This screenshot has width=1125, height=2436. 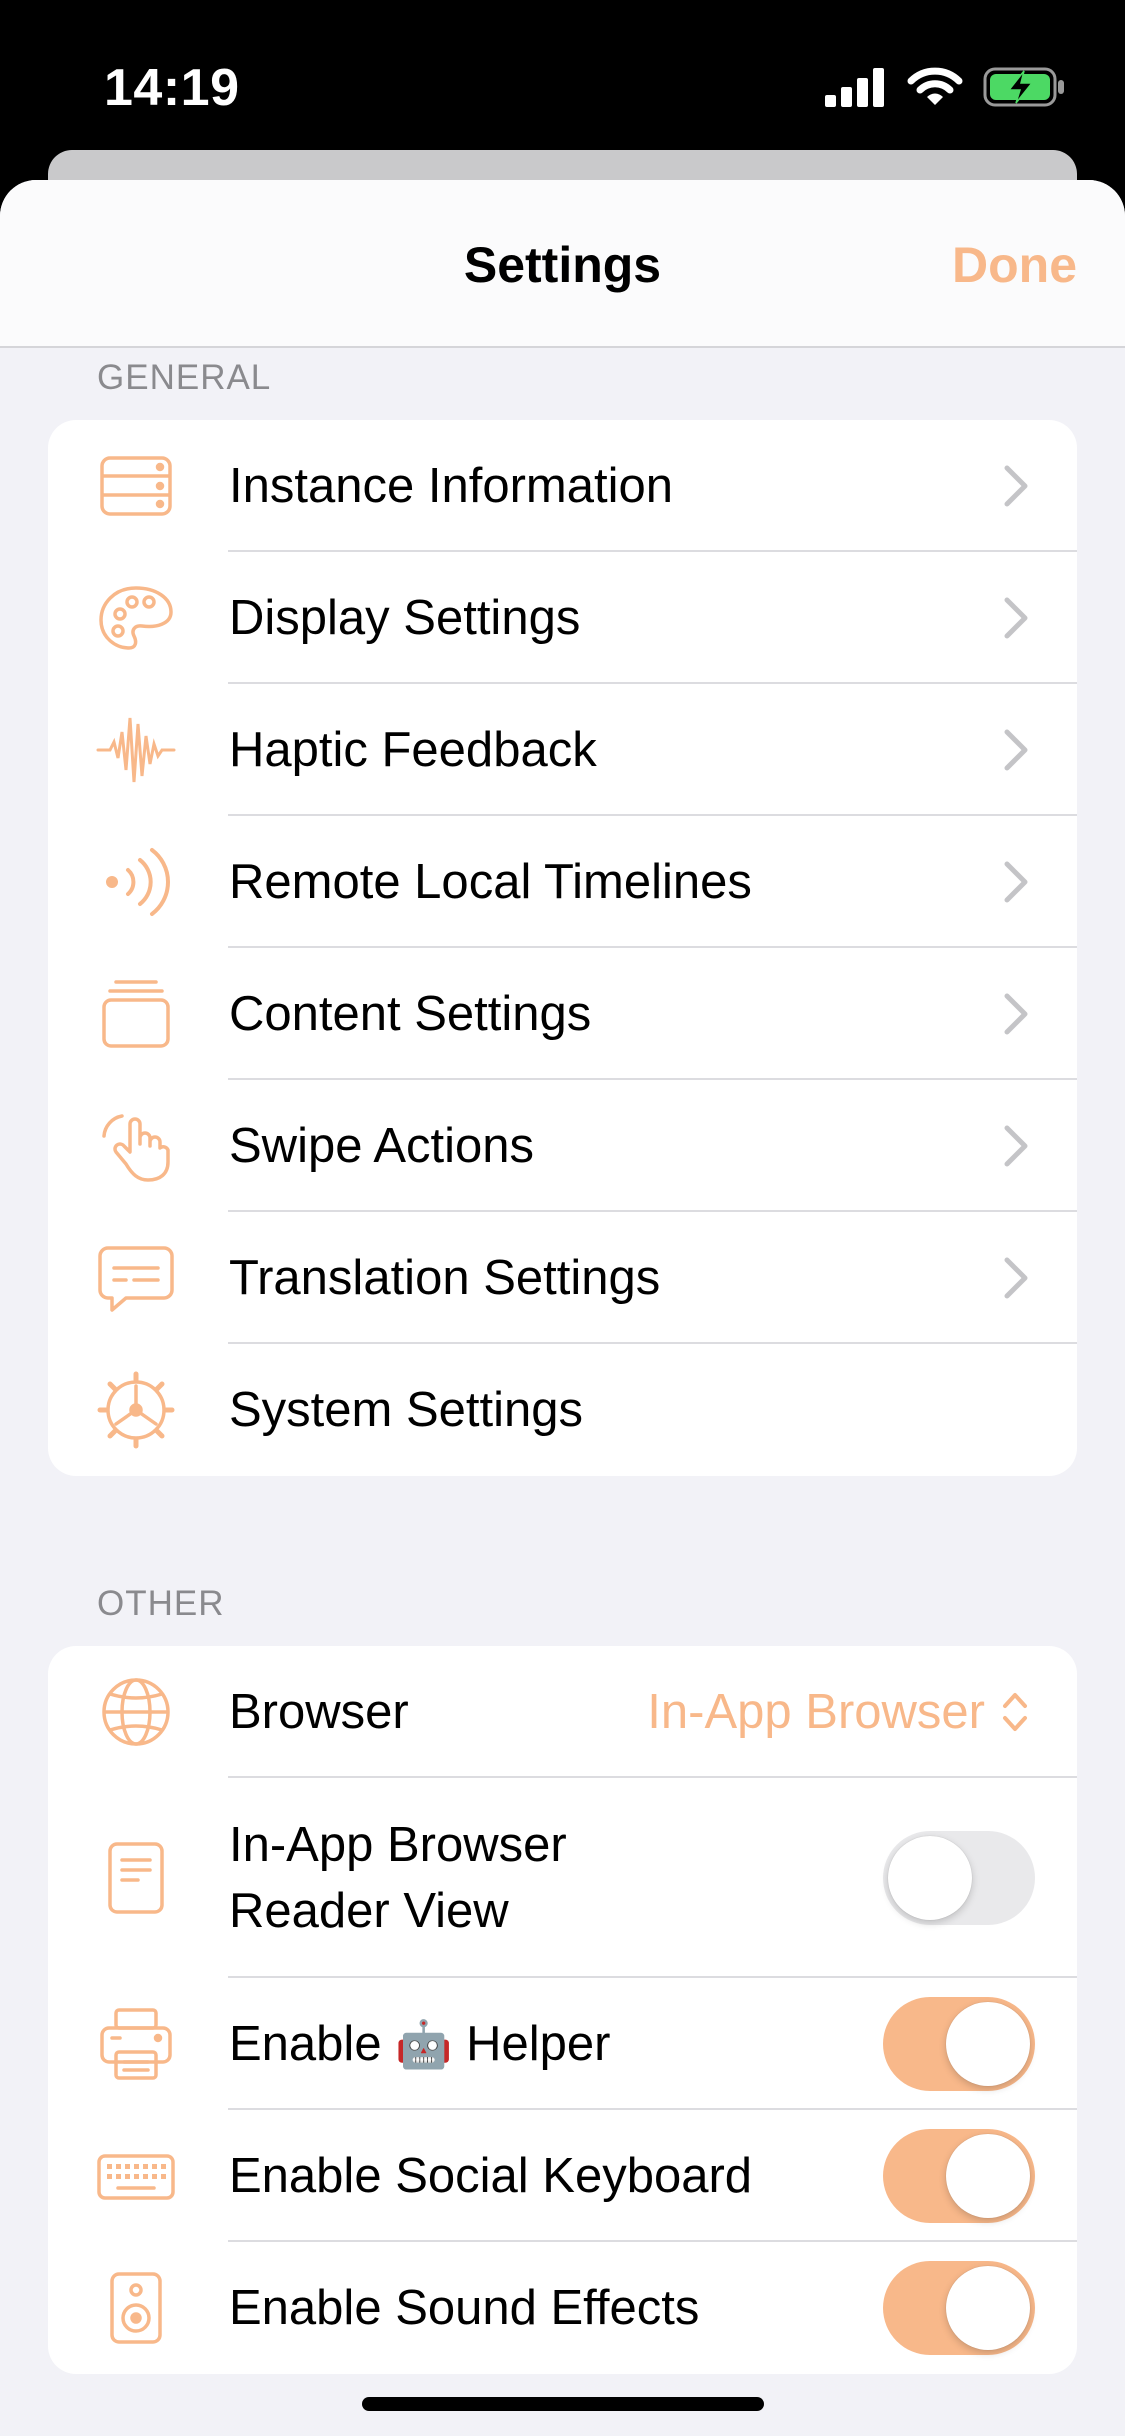 What do you see at coordinates (413, 750) in the screenshot?
I see `row-label: Haptic Feedback` at bounding box center [413, 750].